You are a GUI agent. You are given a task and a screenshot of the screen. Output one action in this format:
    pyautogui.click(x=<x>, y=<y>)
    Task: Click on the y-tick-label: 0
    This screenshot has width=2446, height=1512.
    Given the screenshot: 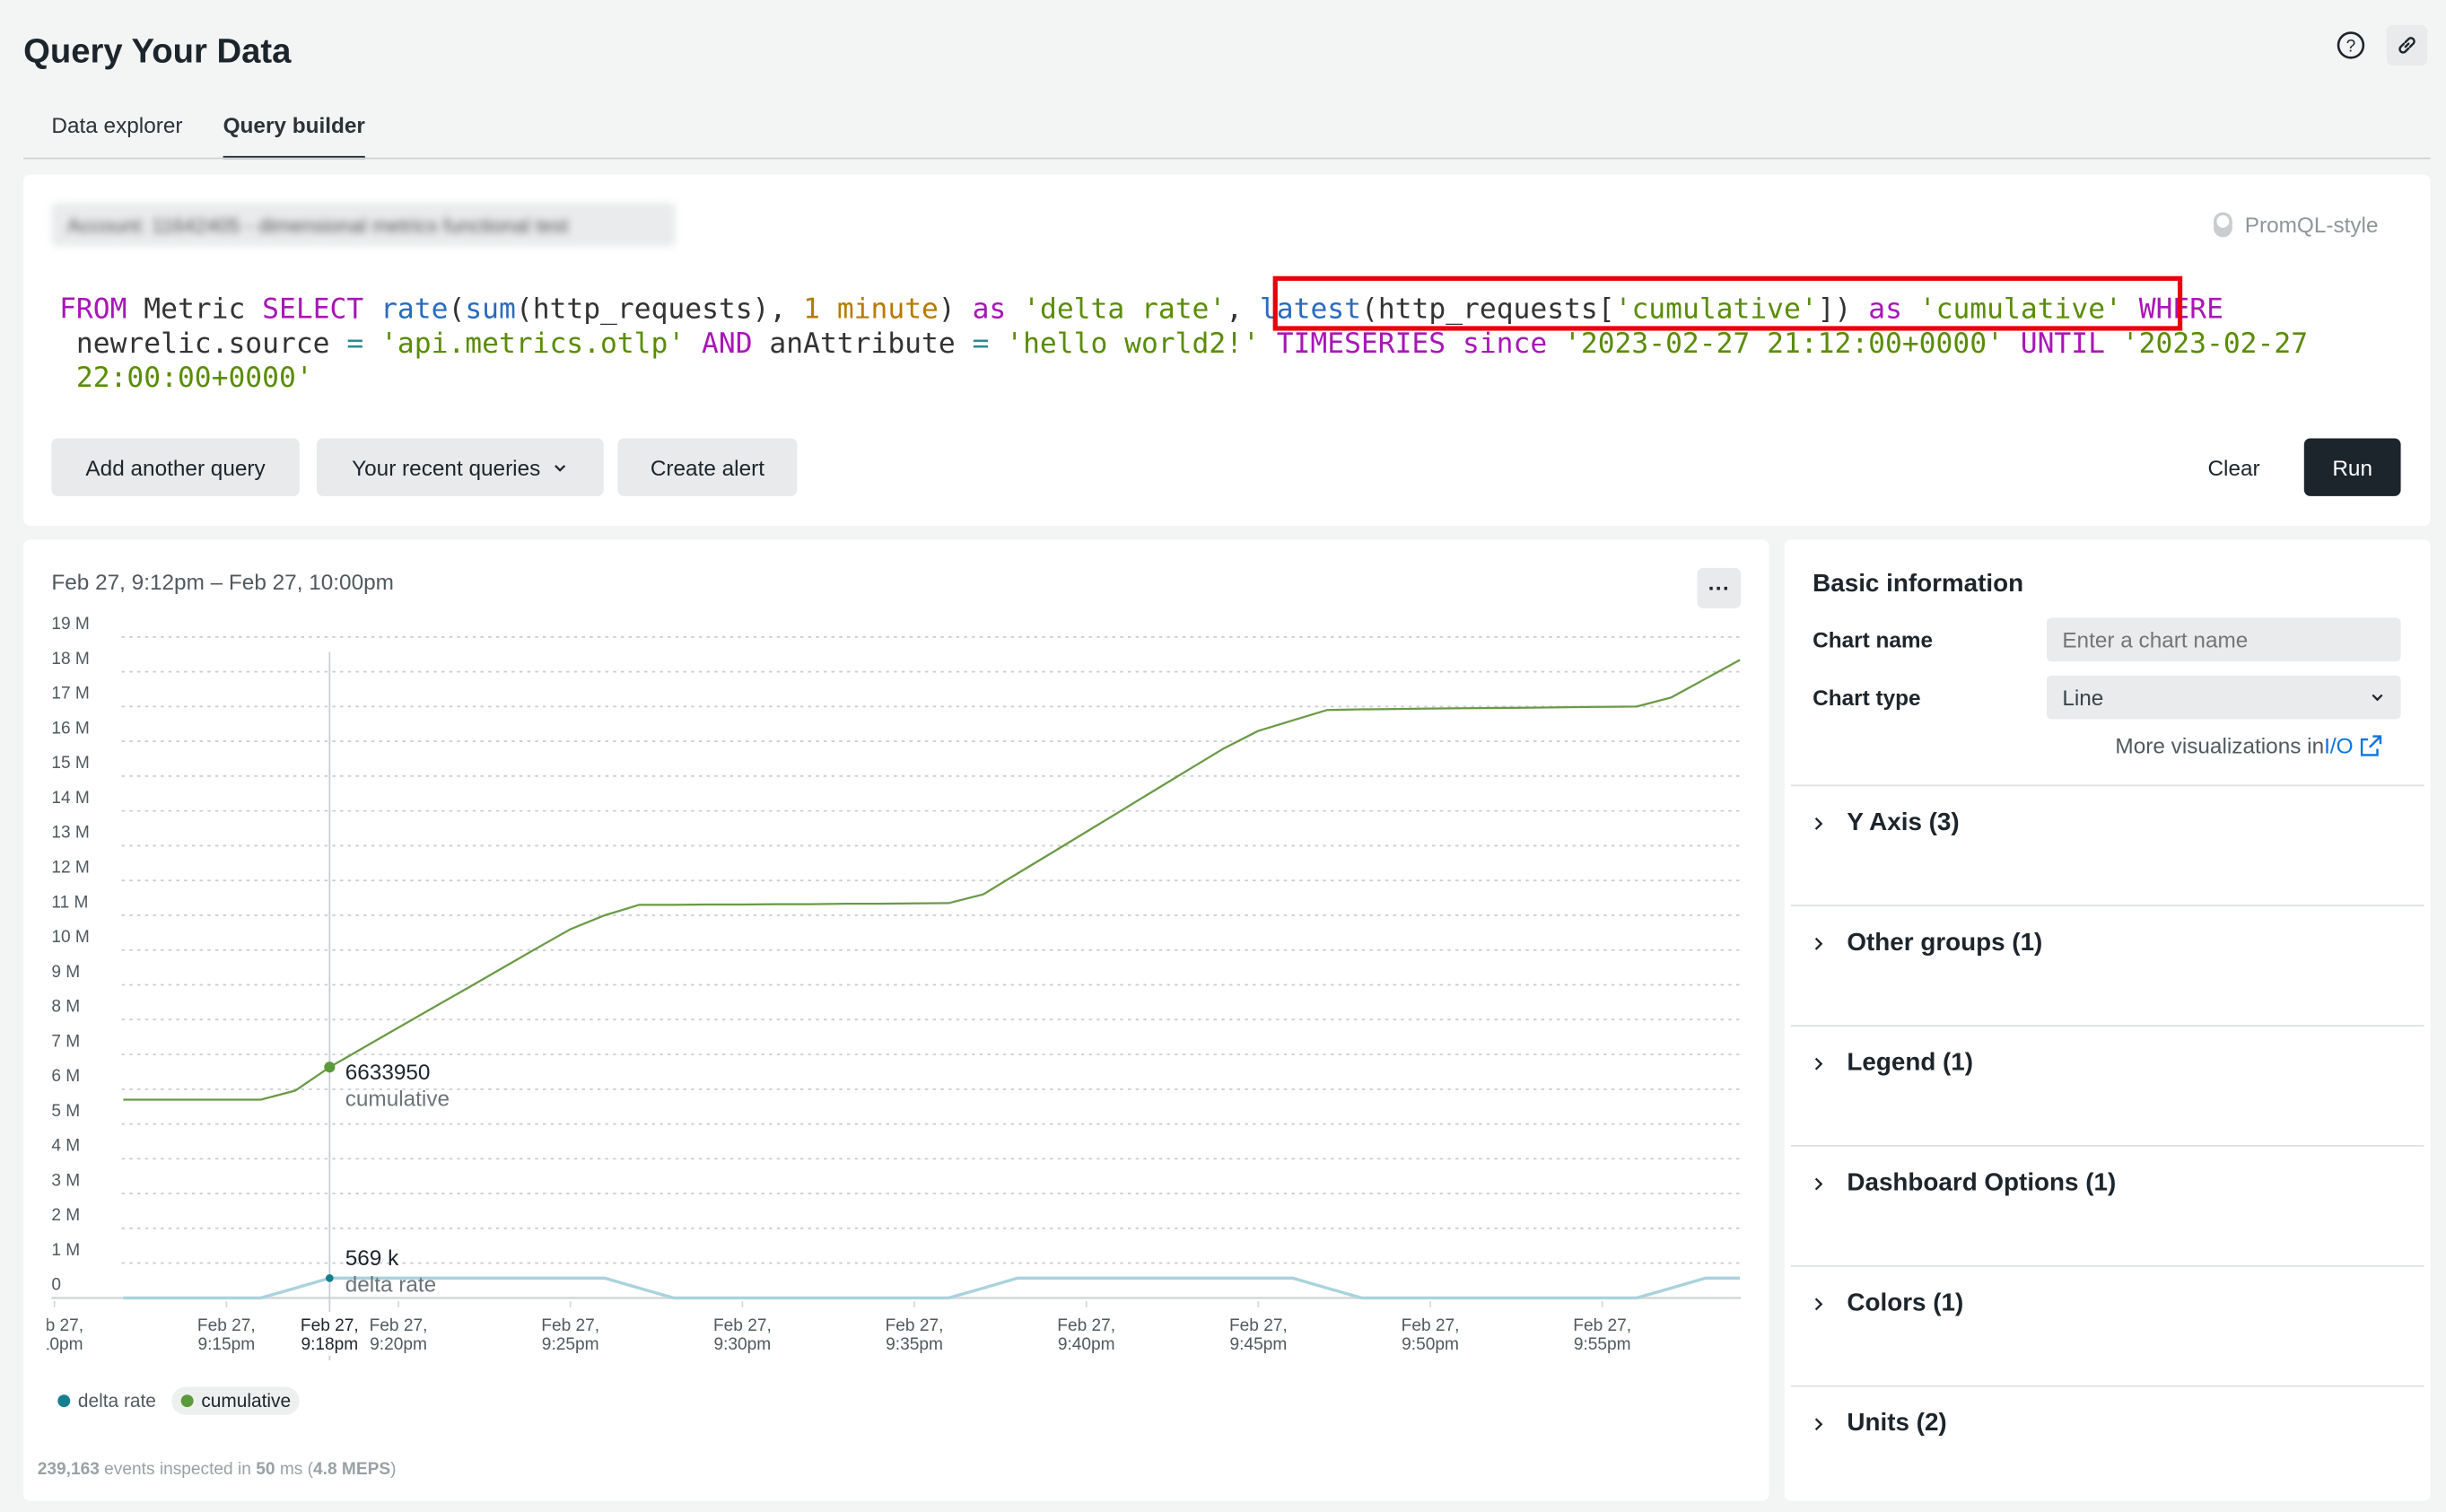 What is the action you would take?
    pyautogui.click(x=56, y=1285)
    